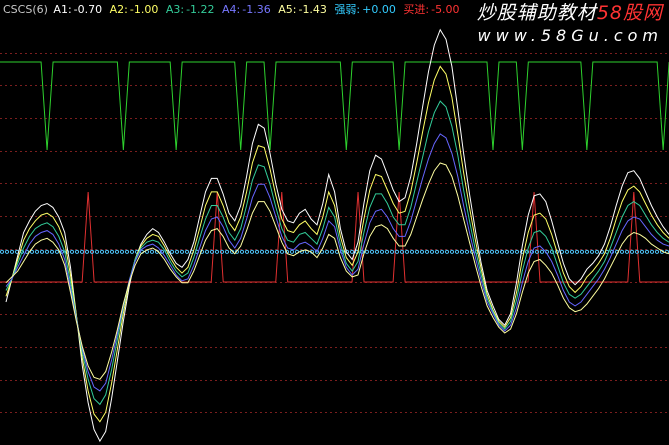  I want to click on legend-a5-value: -1.43, so click(312, 9).